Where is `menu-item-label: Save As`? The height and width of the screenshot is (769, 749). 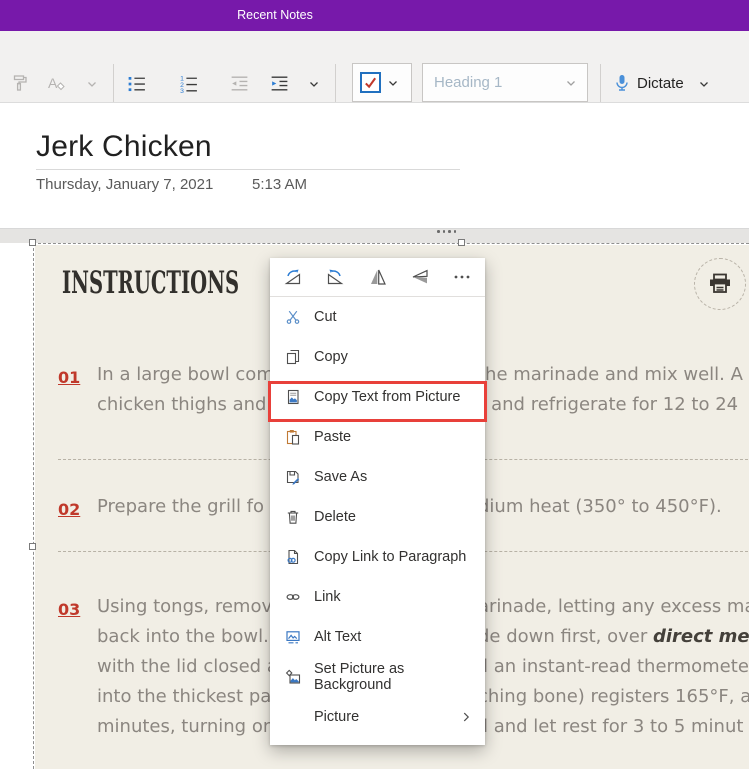 menu-item-label: Save As is located at coordinates (341, 477).